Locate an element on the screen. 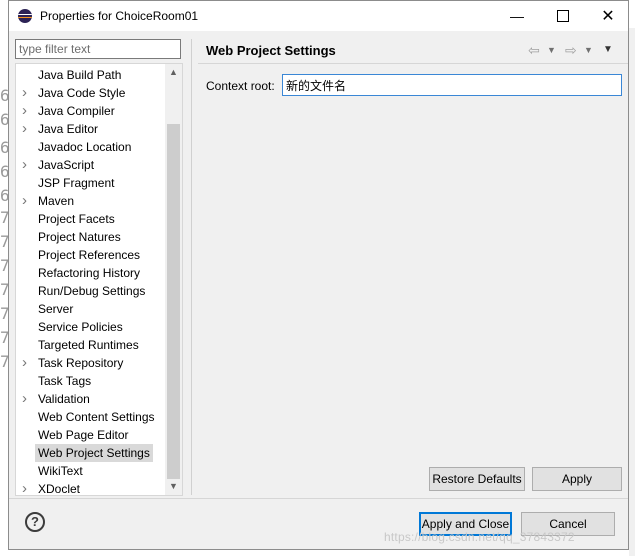 The height and width of the screenshot is (556, 635). tree-item: › Java Compiler is located at coordinates (94, 111).